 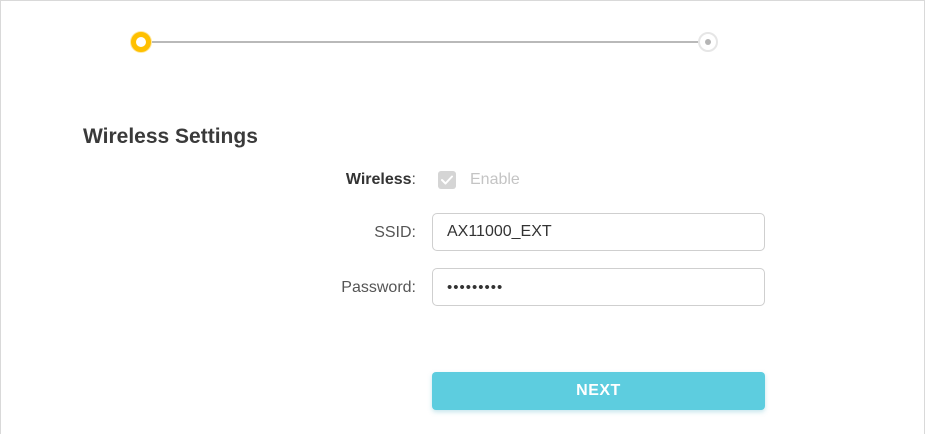 What do you see at coordinates (170, 136) in the screenshot?
I see `section-title: Wireless Settings` at bounding box center [170, 136].